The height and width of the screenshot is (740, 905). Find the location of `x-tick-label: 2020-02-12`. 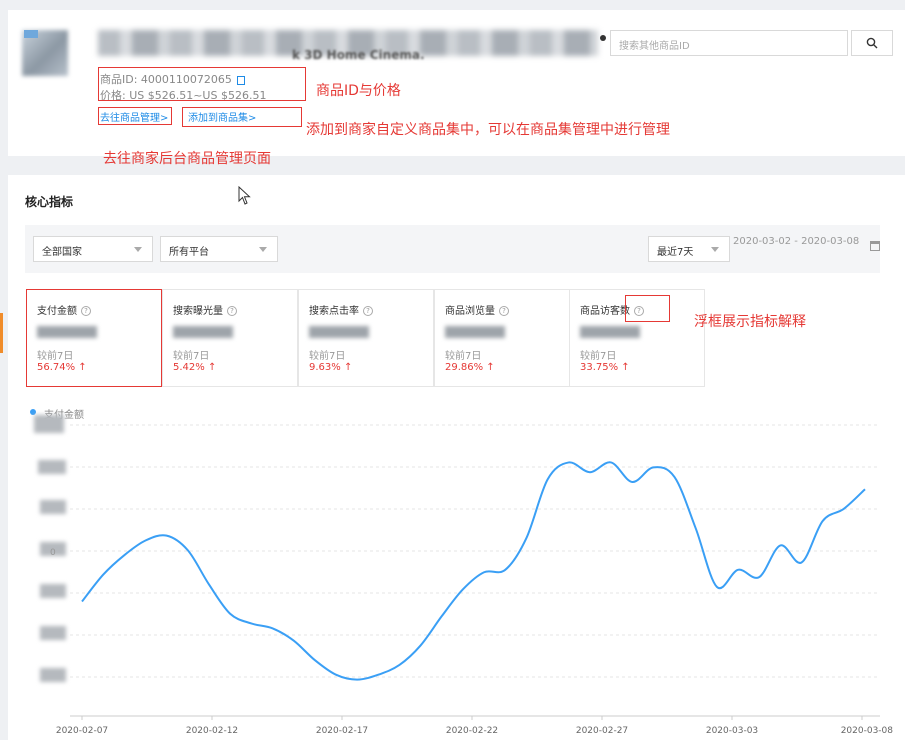

x-tick-label: 2020-02-12 is located at coordinates (212, 731).